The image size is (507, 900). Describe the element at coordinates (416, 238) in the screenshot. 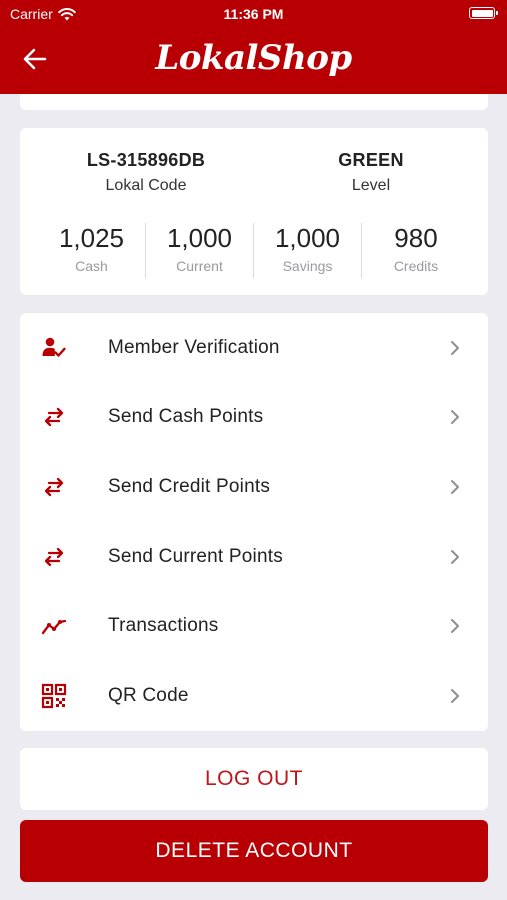

I see `stat-value: 980` at that location.